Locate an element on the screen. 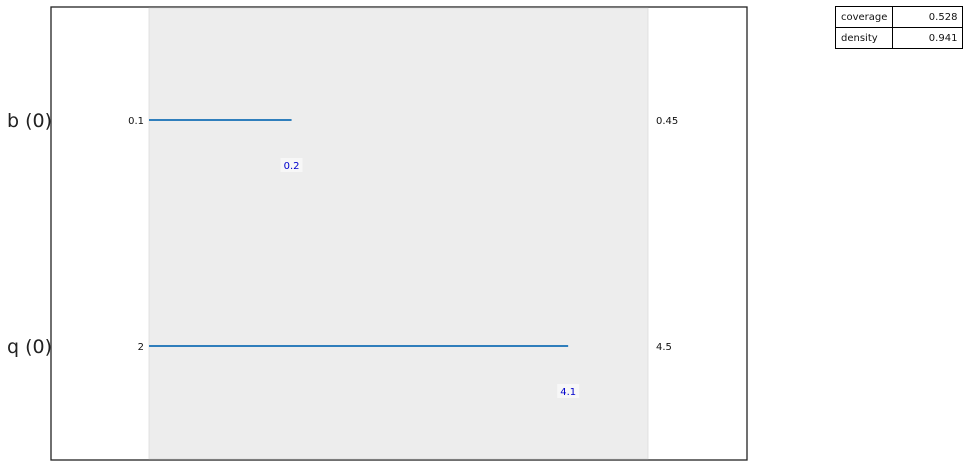 The image size is (964, 467). range-max-label: 0.45 is located at coordinates (667, 121).